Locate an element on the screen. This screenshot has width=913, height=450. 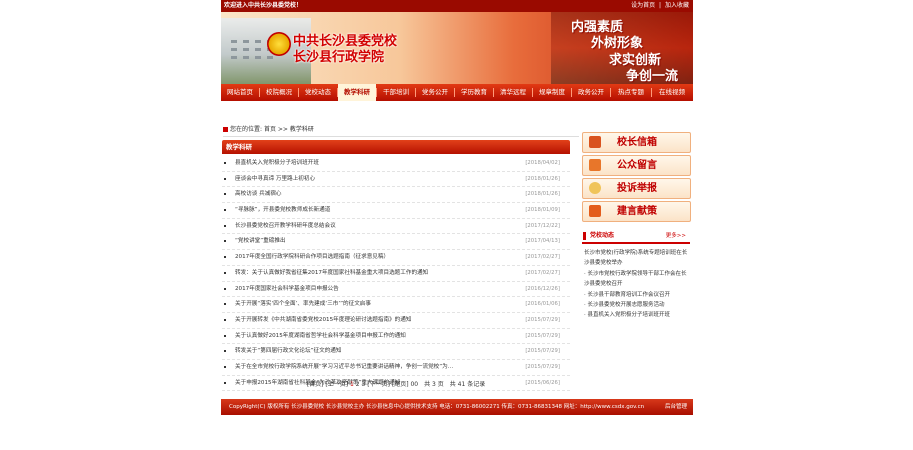
news-item: 长沙市党校(行政学院)系统专题培训班在长沙县委党校举办 is located at coordinates (636, 258).